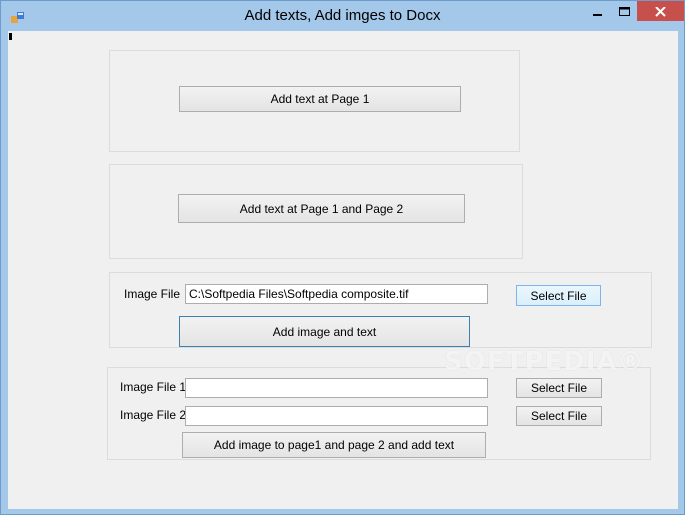 The height and width of the screenshot is (515, 685). I want to click on title-bar: Add texts, Add imges to Docx, so click(342, 16).